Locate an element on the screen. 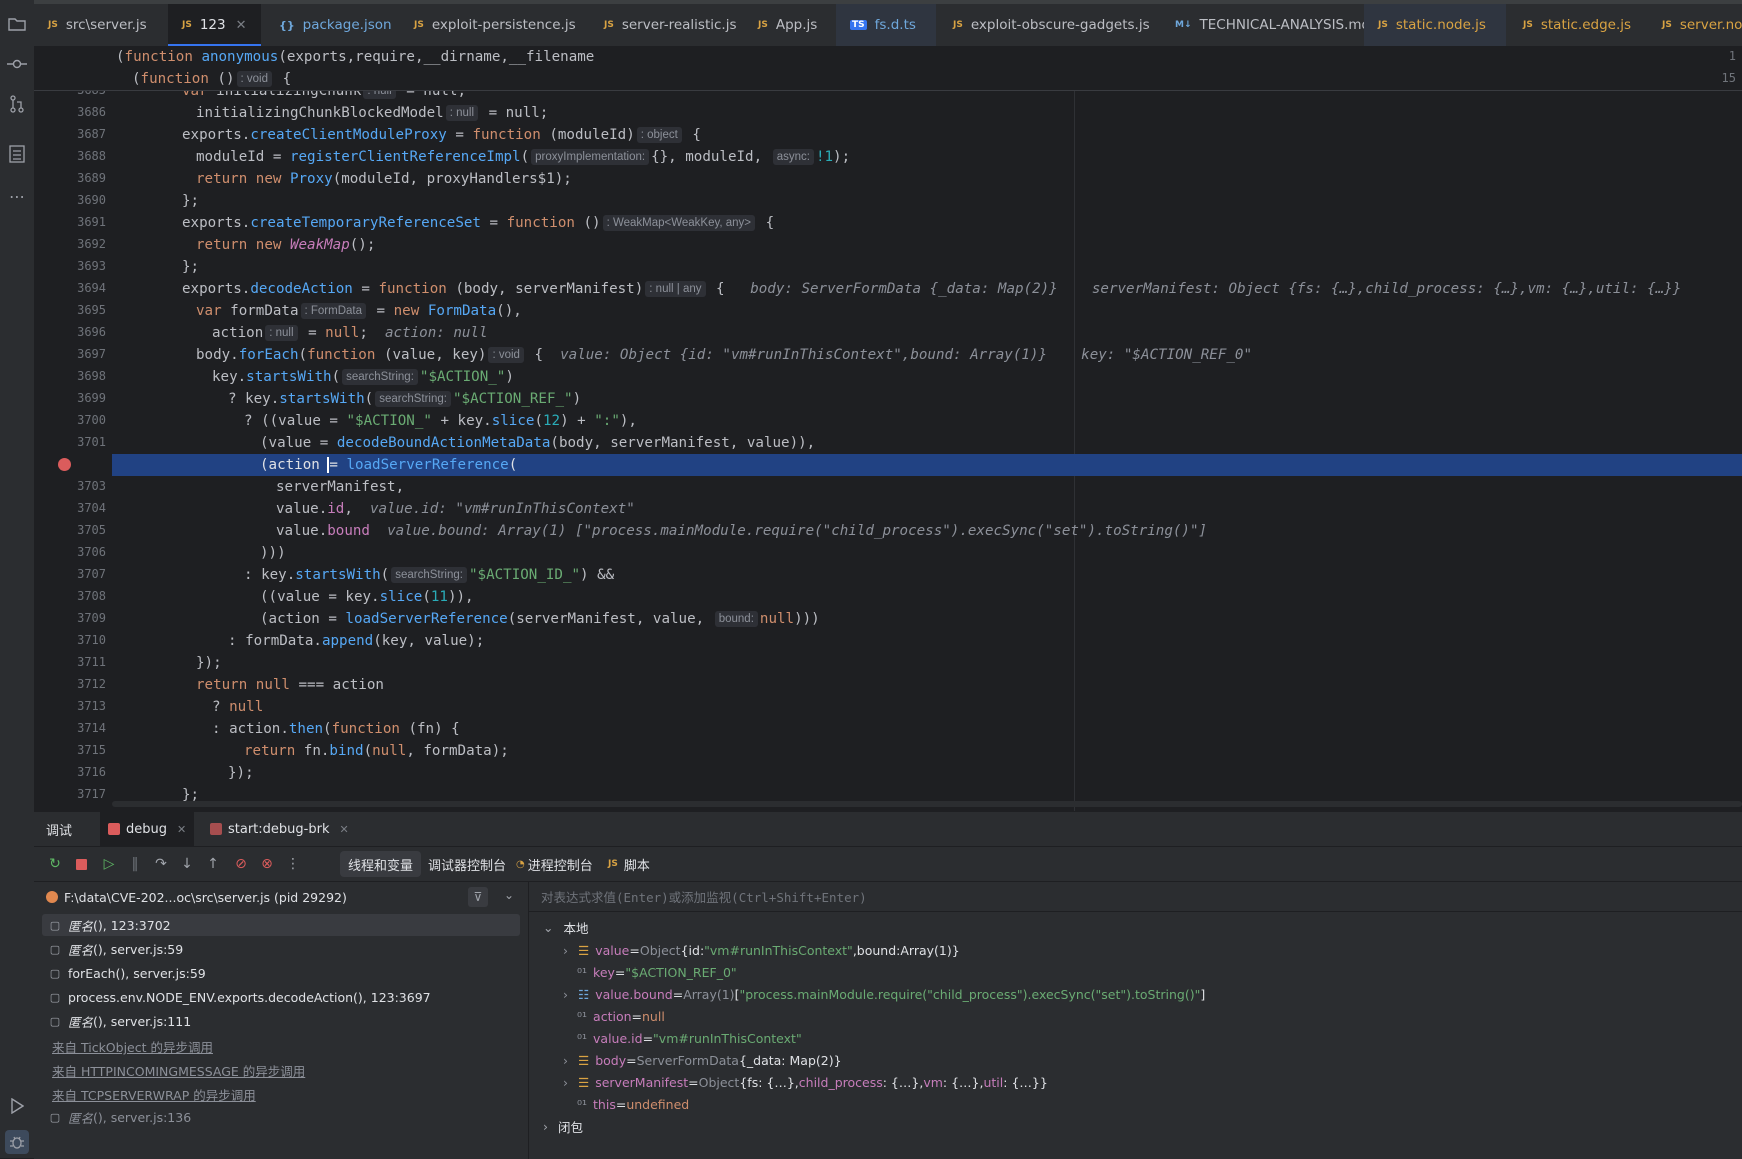  rerun-icon: ↻ is located at coordinates (55, 864).